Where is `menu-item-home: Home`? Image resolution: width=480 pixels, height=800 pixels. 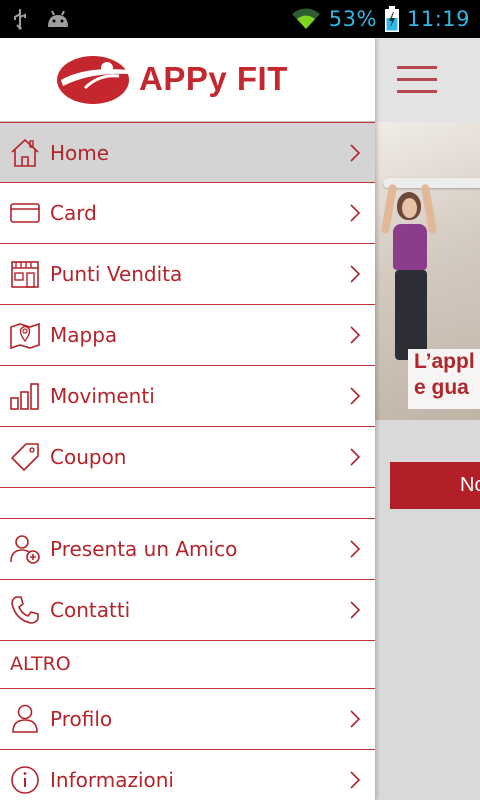
menu-item-home: Home is located at coordinates (187, 152).